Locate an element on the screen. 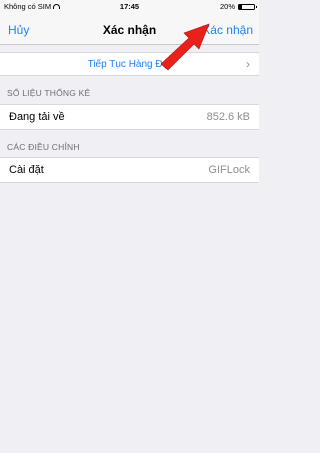 The image size is (320, 453). chevron-right-icon: › is located at coordinates (248, 64).